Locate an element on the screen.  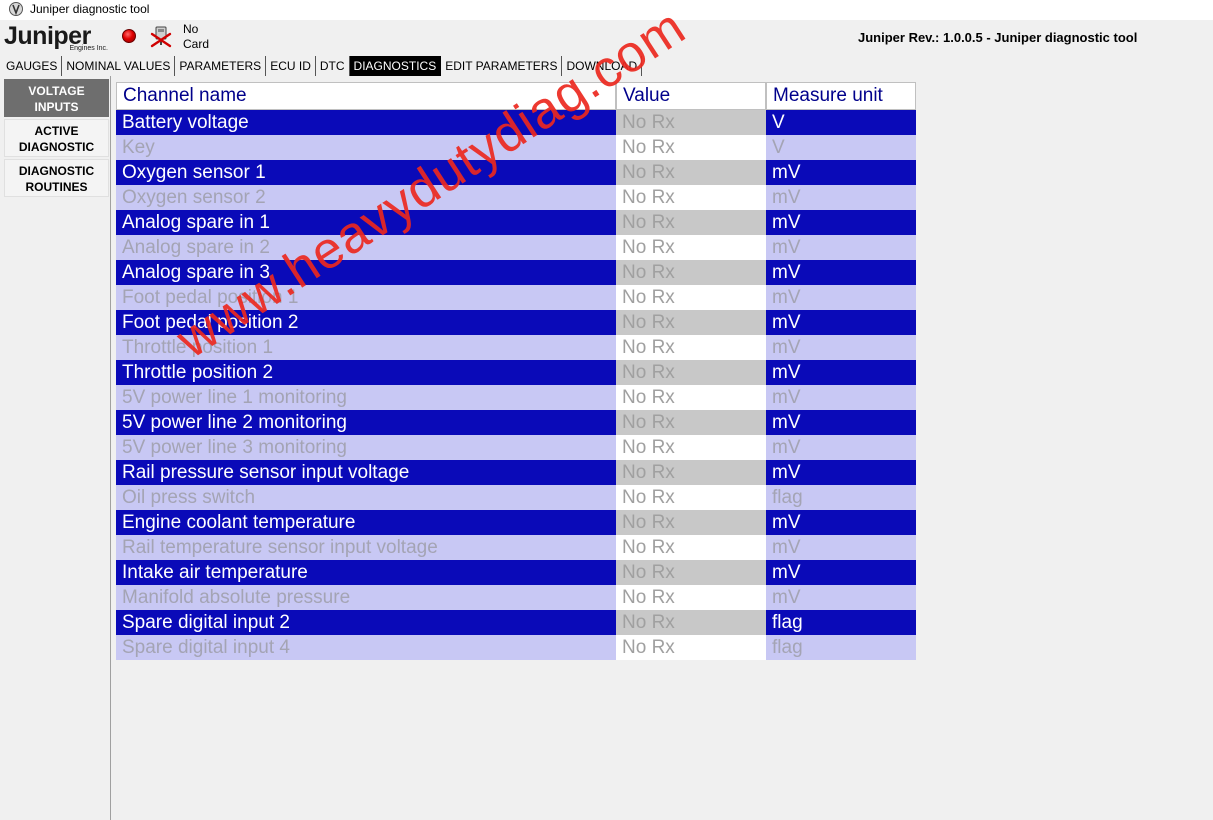
sidebar-item-label: ACTIVE is located at coordinates (56, 131).